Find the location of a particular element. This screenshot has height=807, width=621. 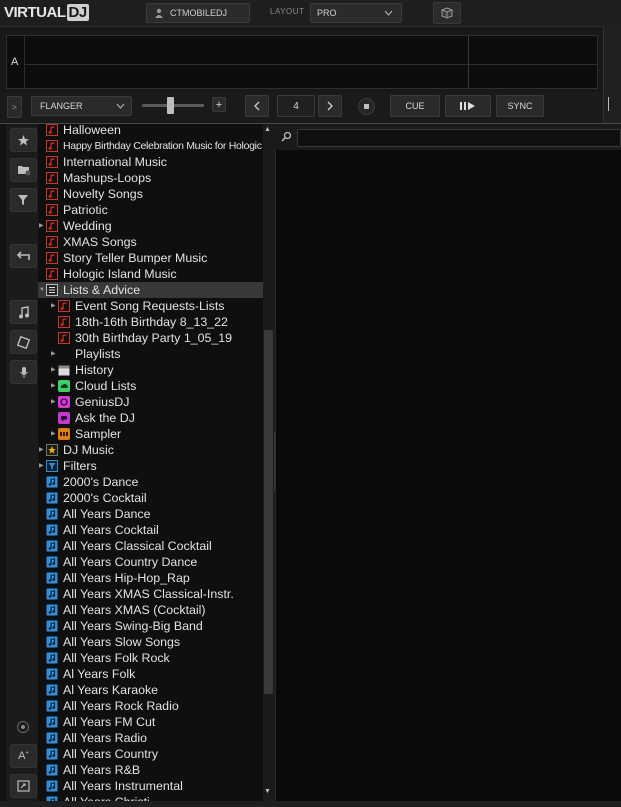

tree-item: All Years XMAS (Cocktail) is located at coordinates (150, 610).